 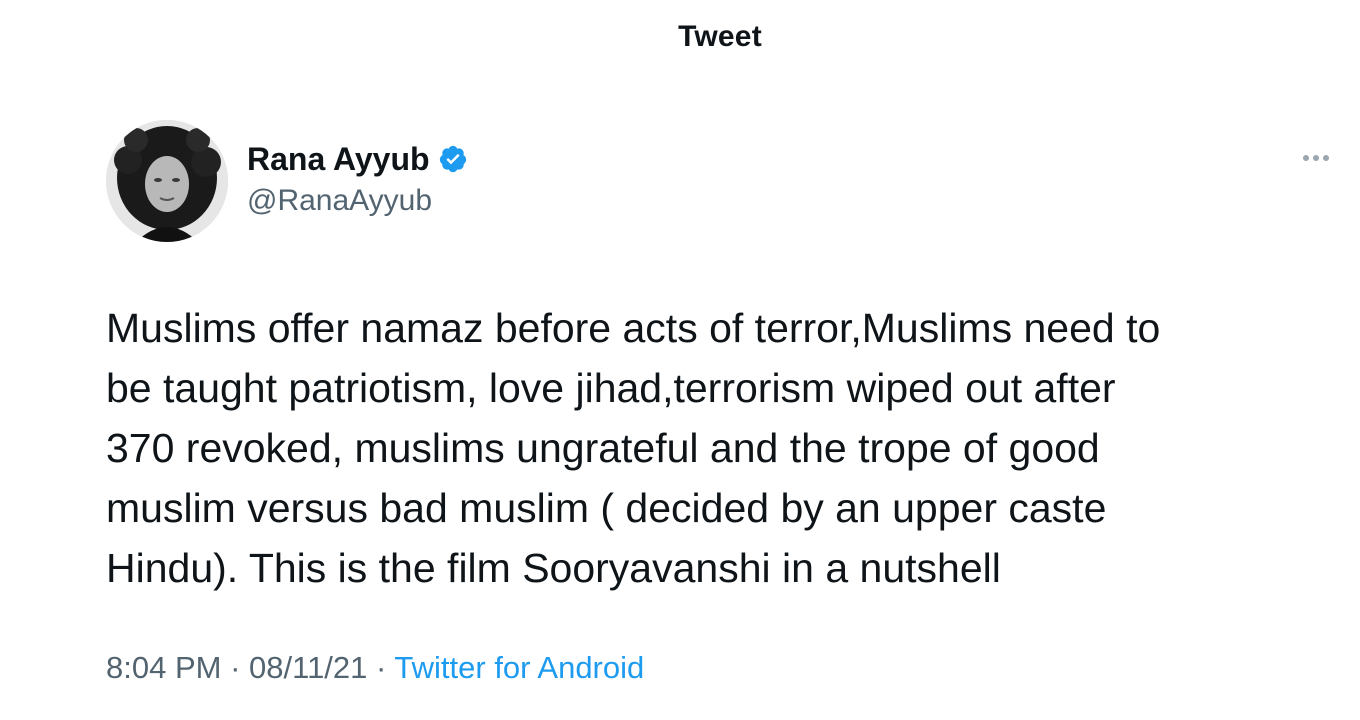 I want to click on author-handle: @RanaAyyub, so click(x=339, y=201).